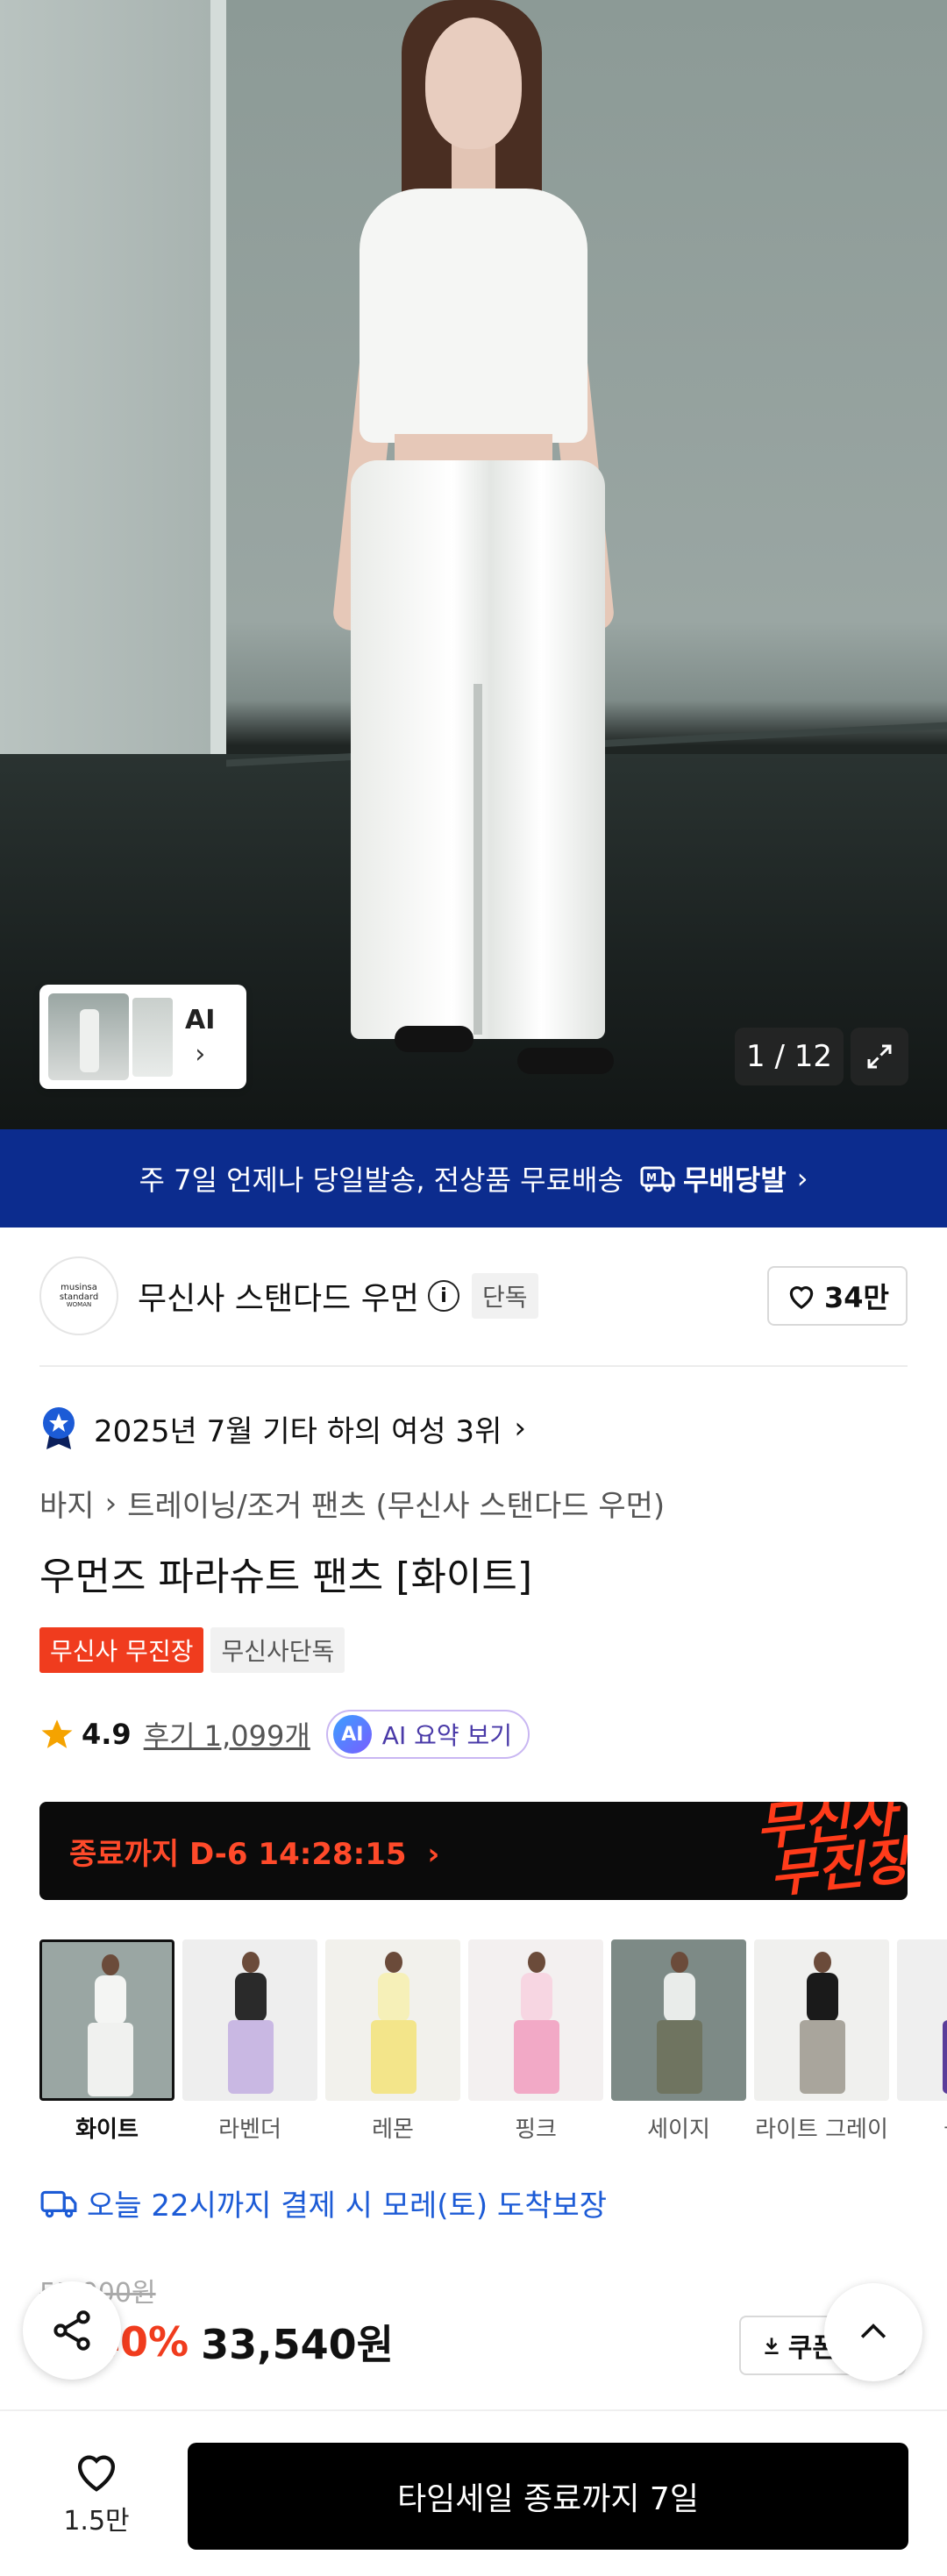 This screenshot has height=2576, width=947. I want to click on download-icon, so click(772, 2346).